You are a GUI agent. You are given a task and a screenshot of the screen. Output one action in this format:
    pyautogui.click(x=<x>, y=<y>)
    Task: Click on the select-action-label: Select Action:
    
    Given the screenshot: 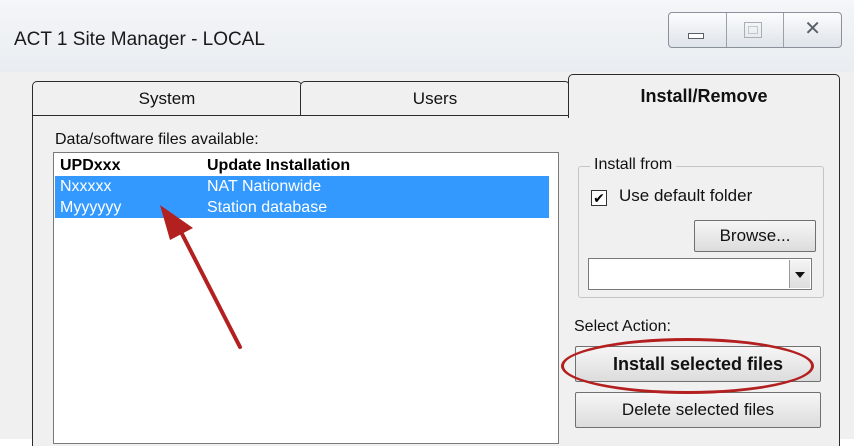 What is the action you would take?
    pyautogui.click(x=622, y=326)
    